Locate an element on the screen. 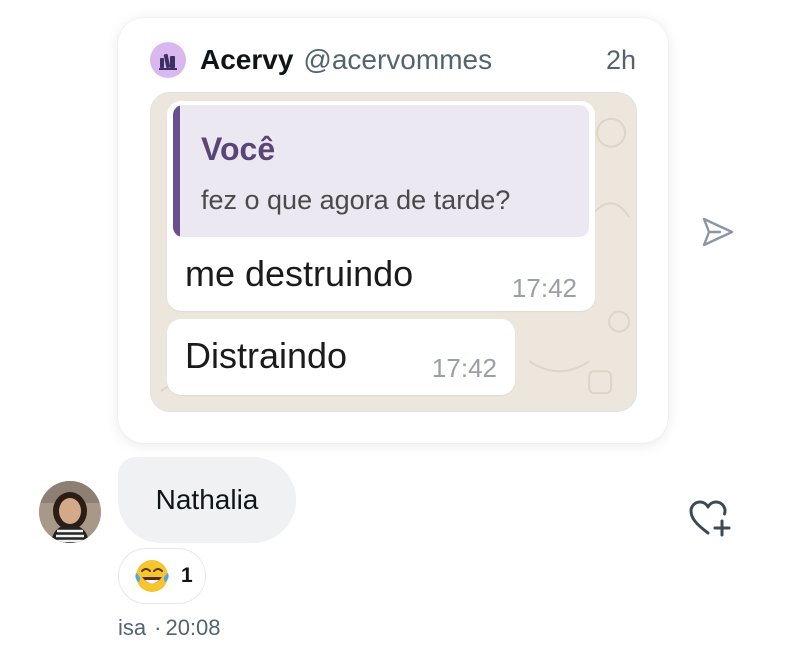 This screenshot has height=667, width=800. message-text: Nathalia is located at coordinates (207, 499).